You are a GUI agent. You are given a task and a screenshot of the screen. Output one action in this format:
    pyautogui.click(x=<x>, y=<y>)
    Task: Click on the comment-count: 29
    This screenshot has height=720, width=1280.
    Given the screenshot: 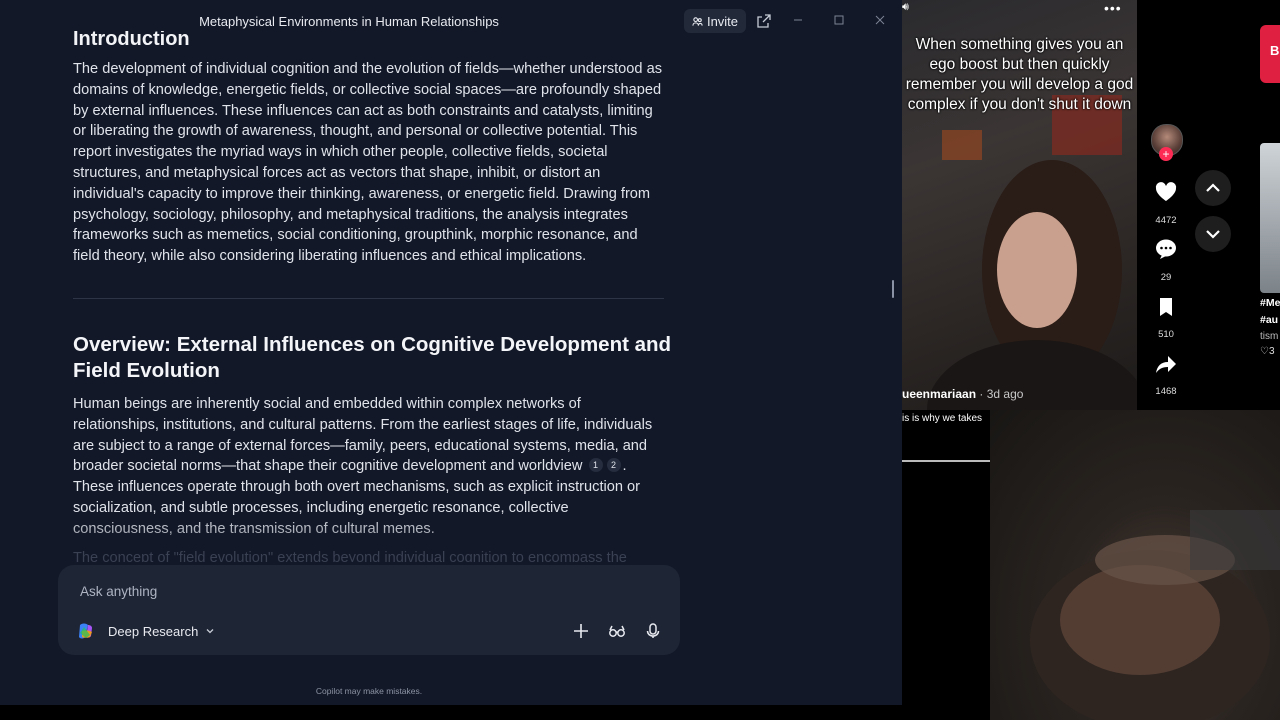 What is the action you would take?
    pyautogui.click(x=1166, y=277)
    